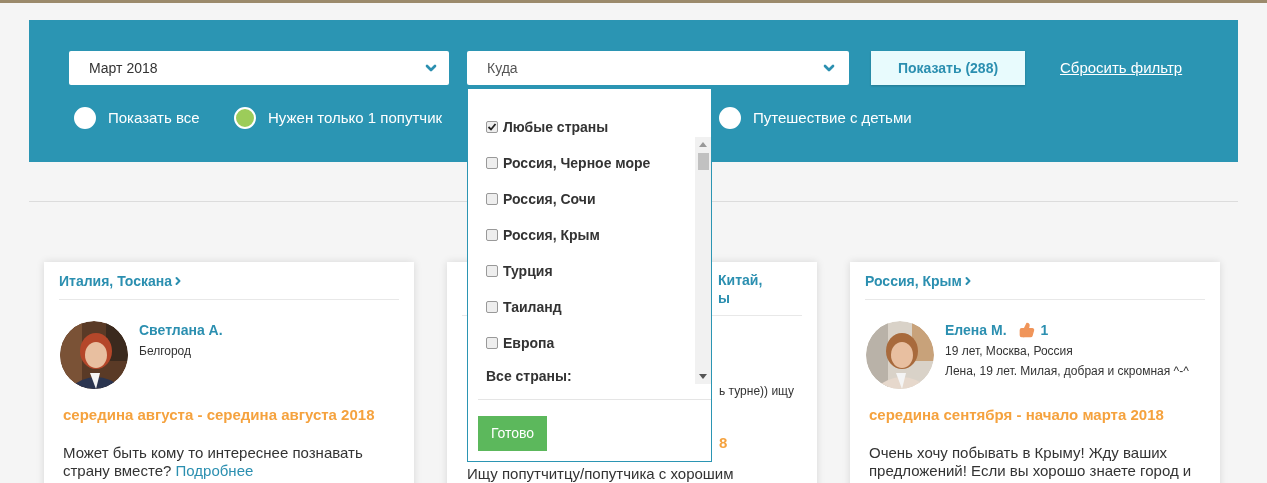 This screenshot has height=483, width=1267. Describe the element at coordinates (532, 307) in the screenshot. I see `option-label: Таиланд` at that location.